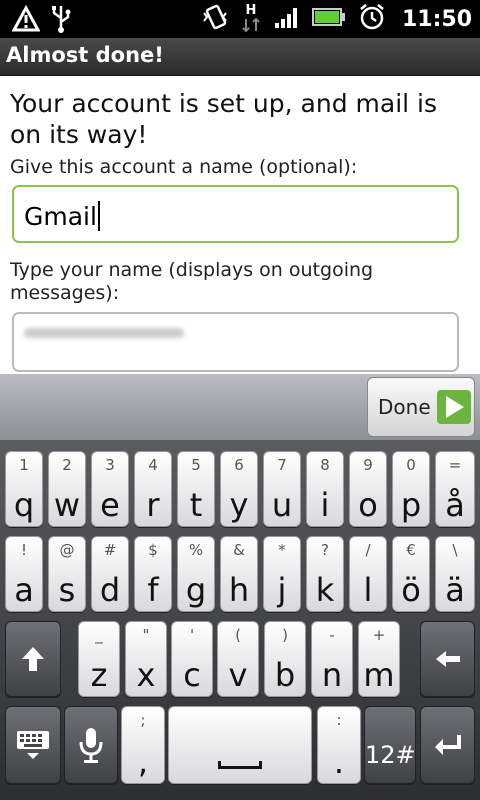  Describe the element at coordinates (325, 550) in the screenshot. I see `key-alt-label: ?` at that location.